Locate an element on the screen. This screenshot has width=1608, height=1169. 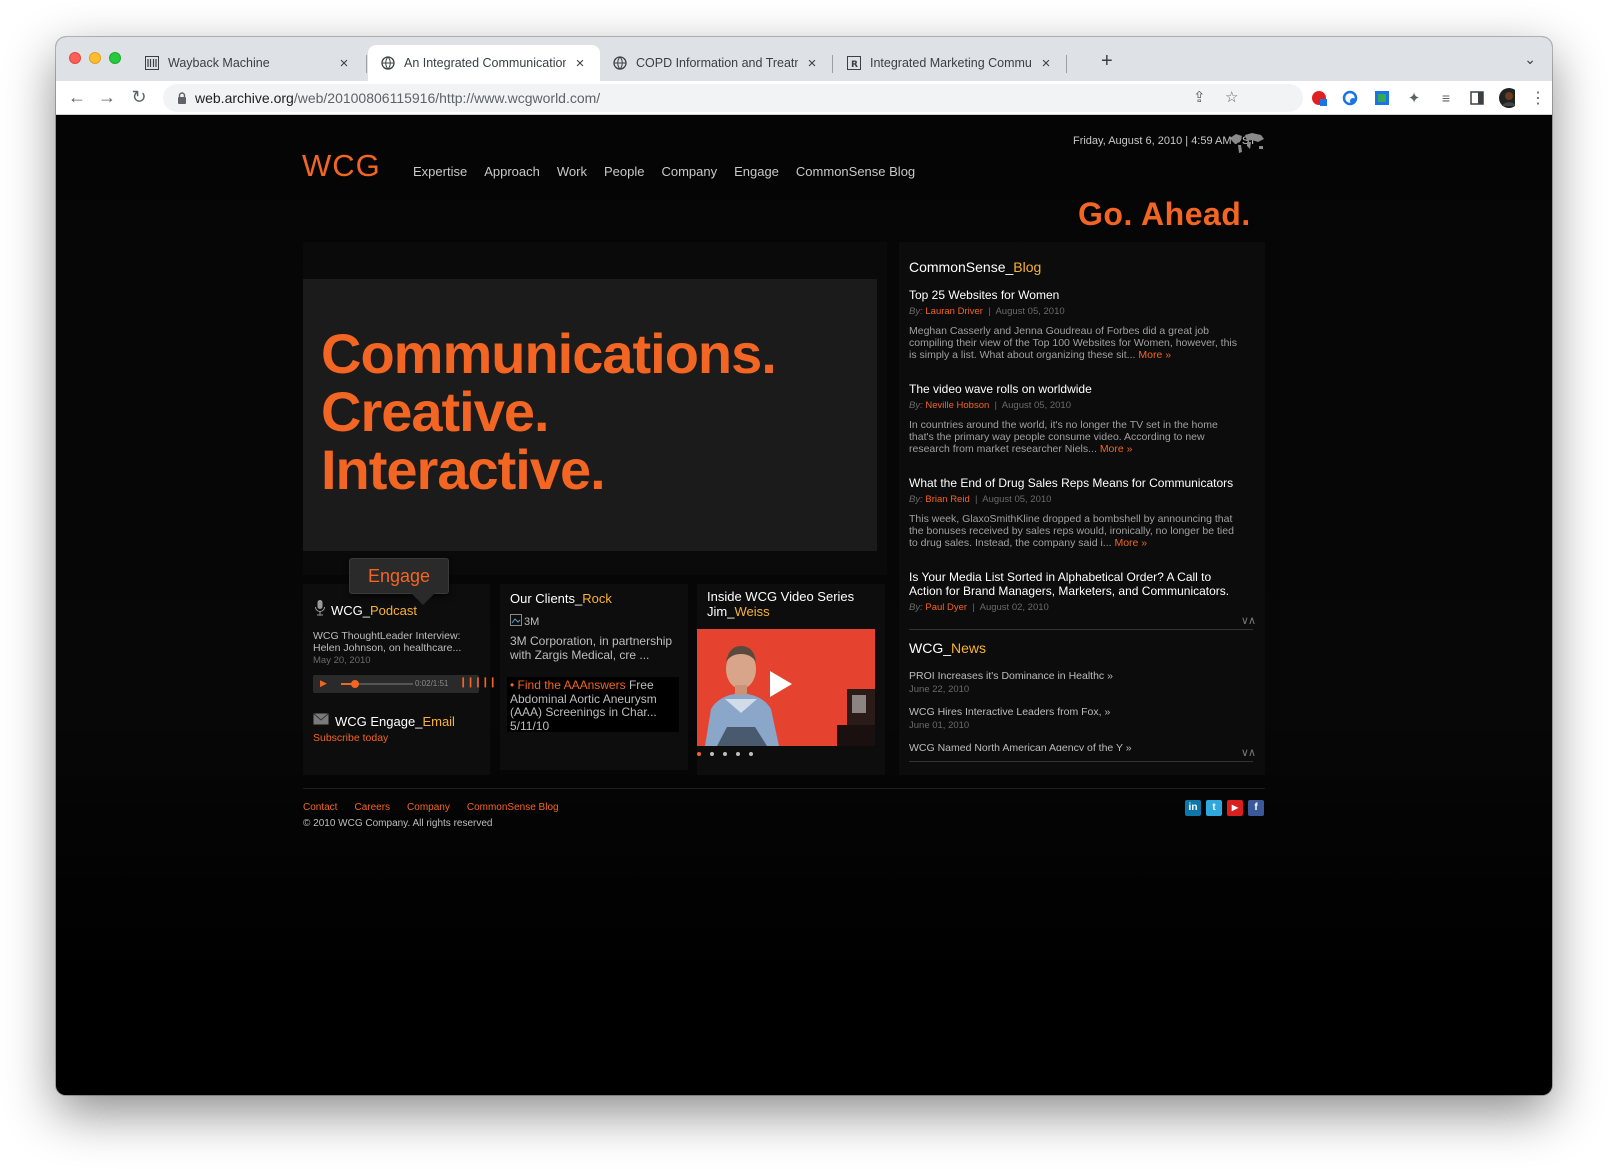
audio-player: ▶ 0:02/1:51 ❙❙❙❙❙ is located at coordinates (405, 684).